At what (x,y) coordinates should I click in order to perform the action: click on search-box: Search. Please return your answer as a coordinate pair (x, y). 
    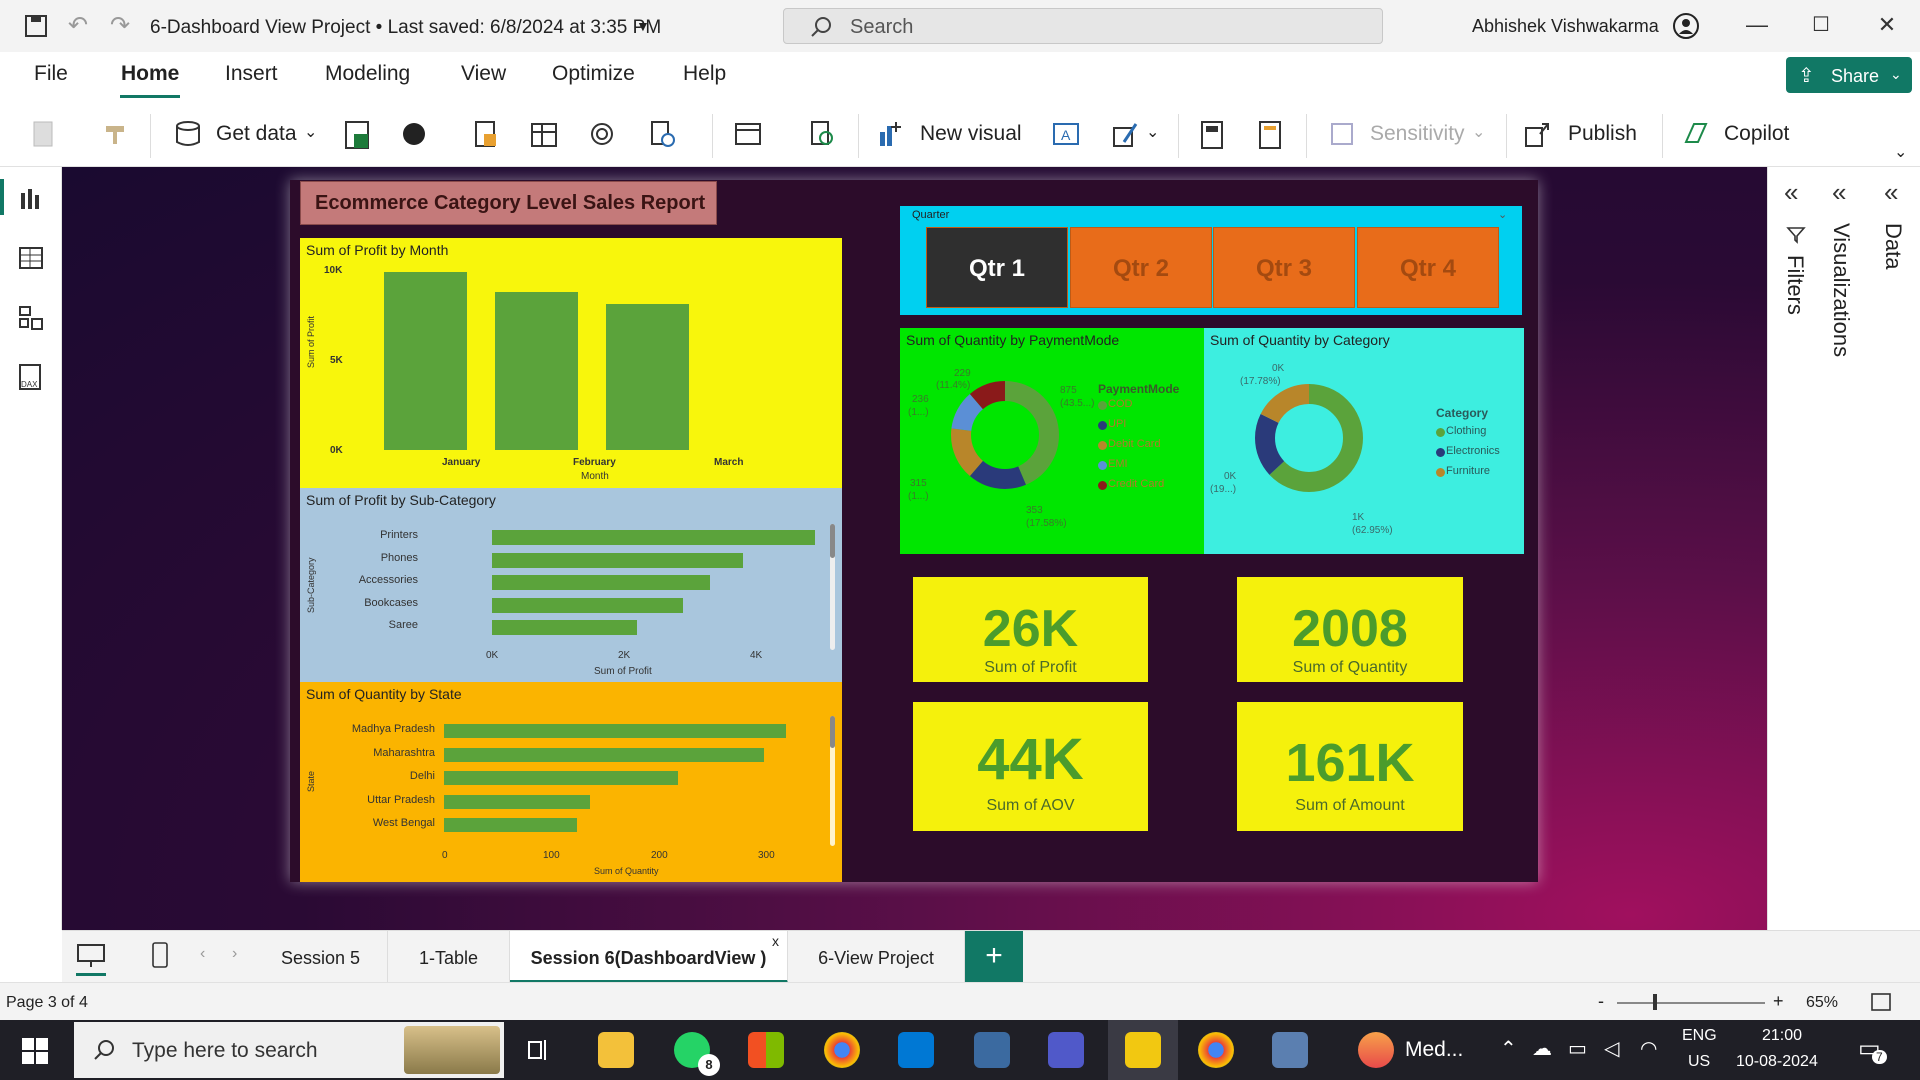
    Looking at the image, I should click on (1083, 26).